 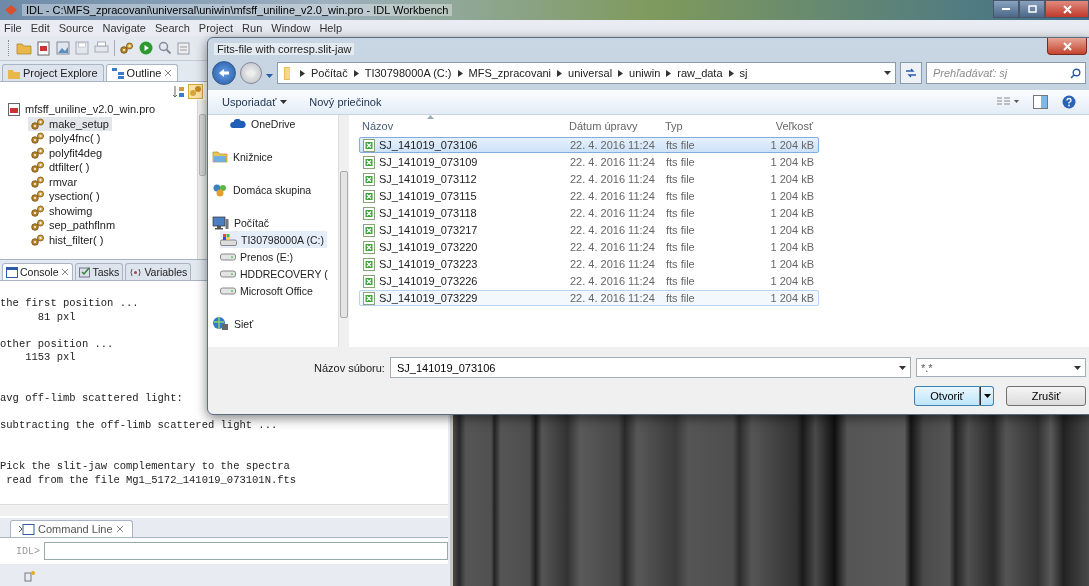 What do you see at coordinates (1069, 102) in the screenshot?
I see `help-icon` at bounding box center [1069, 102].